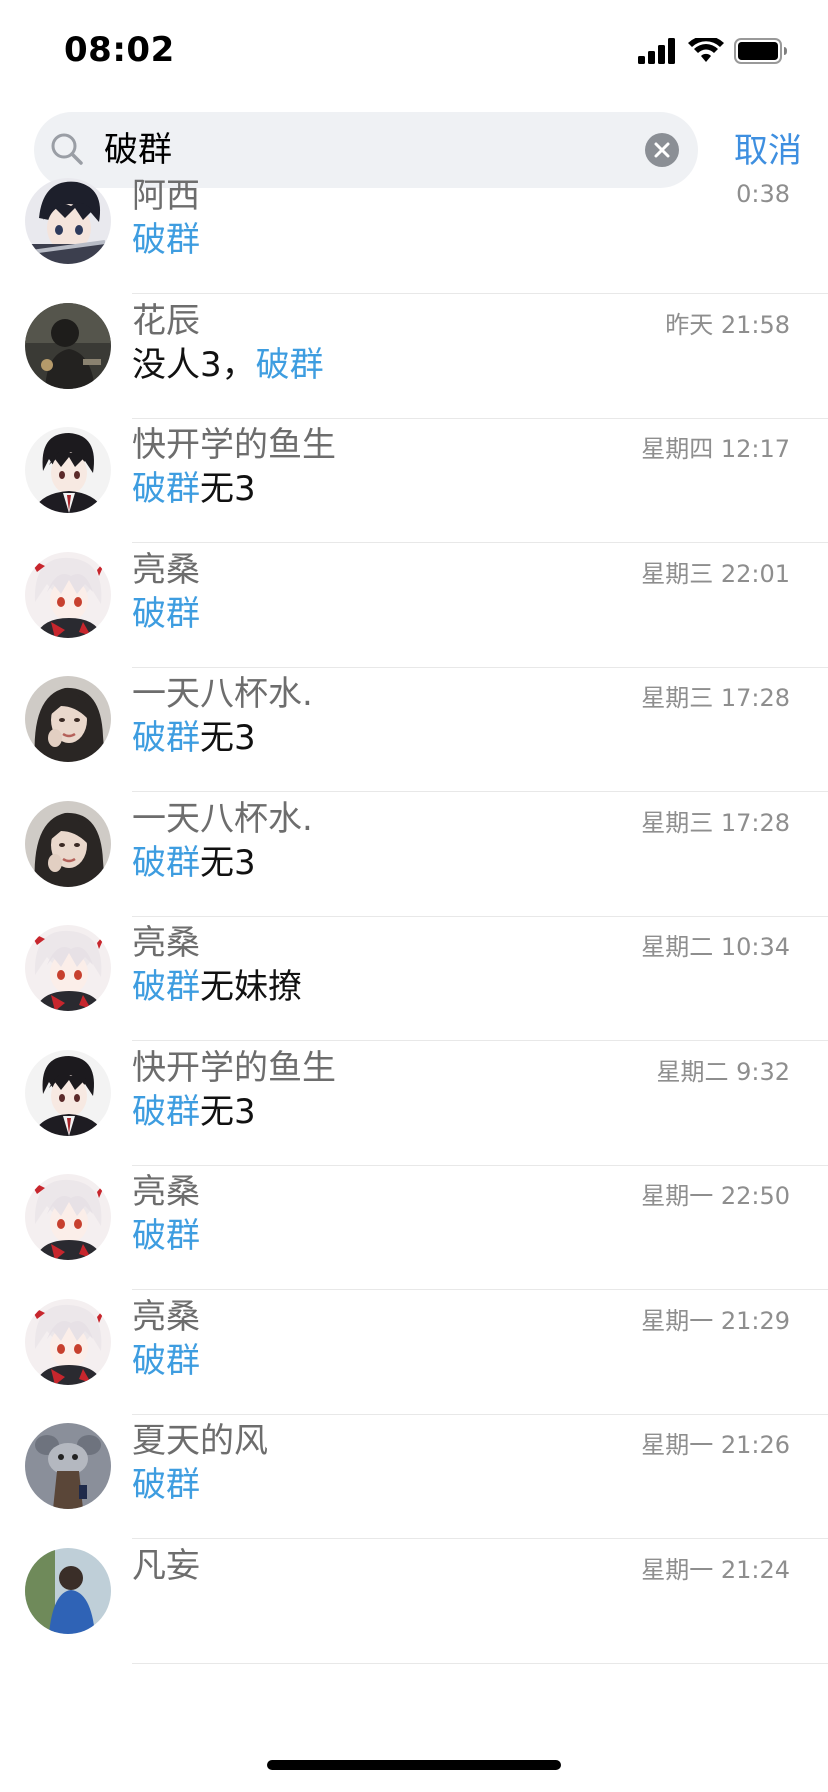 Image resolution: width=828 pixels, height=1792 pixels. What do you see at coordinates (194, 364) in the screenshot?
I see `preview-text: 没人3，` at bounding box center [194, 364].